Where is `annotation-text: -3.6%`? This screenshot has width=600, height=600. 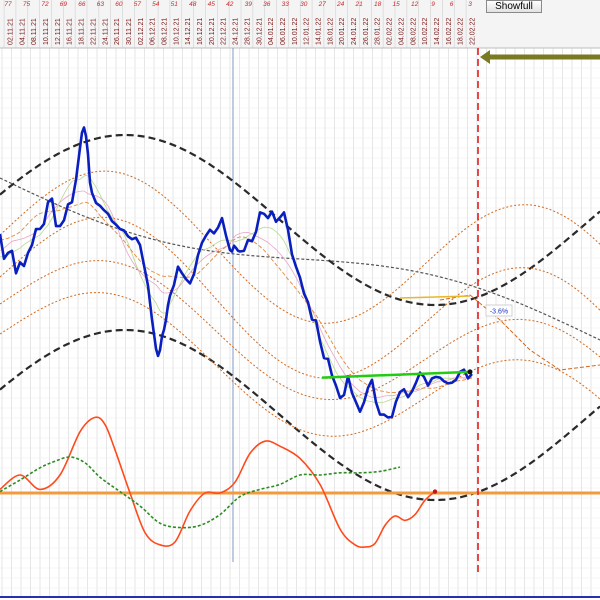
annotation-text: -3.6% is located at coordinates (499, 312).